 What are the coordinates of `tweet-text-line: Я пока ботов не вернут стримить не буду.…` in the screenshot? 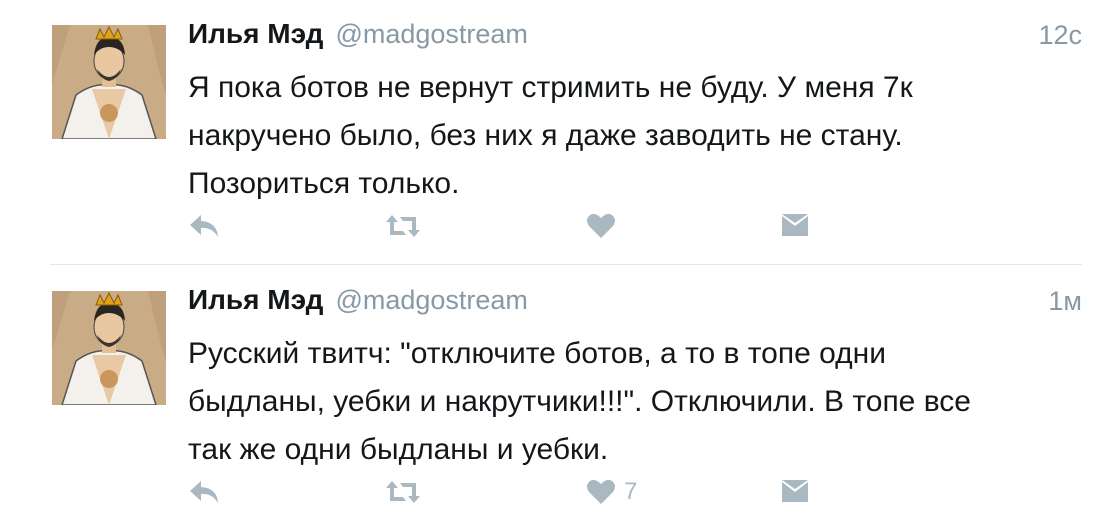 It's located at (550, 87).